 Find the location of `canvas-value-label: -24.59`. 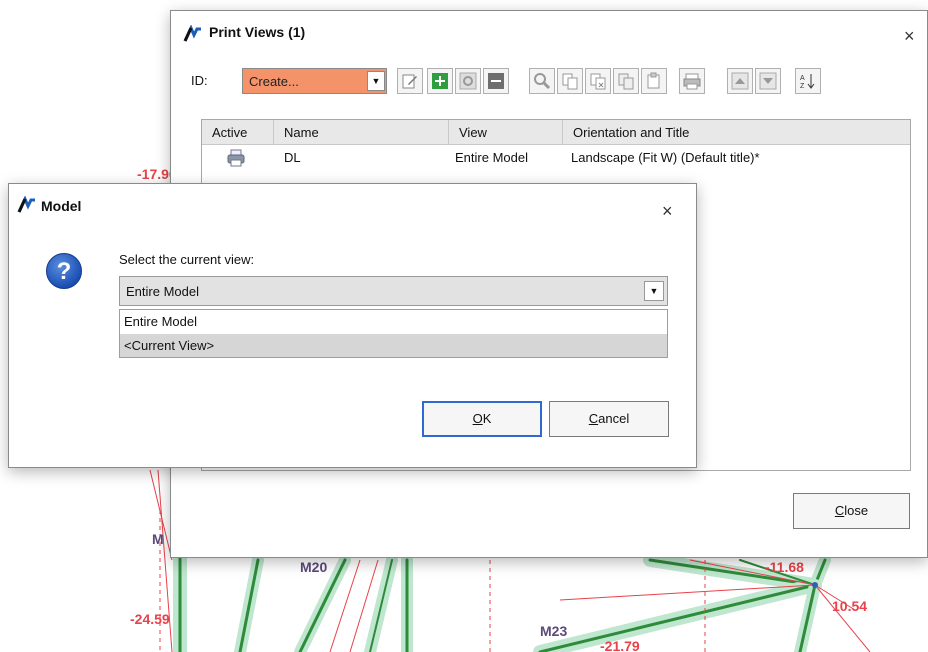

canvas-value-label: -24.59 is located at coordinates (150, 619).